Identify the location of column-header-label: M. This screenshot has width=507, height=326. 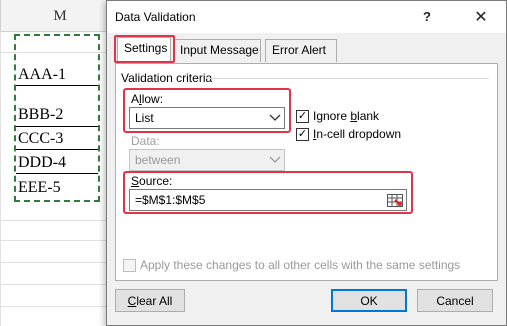
(60, 16).